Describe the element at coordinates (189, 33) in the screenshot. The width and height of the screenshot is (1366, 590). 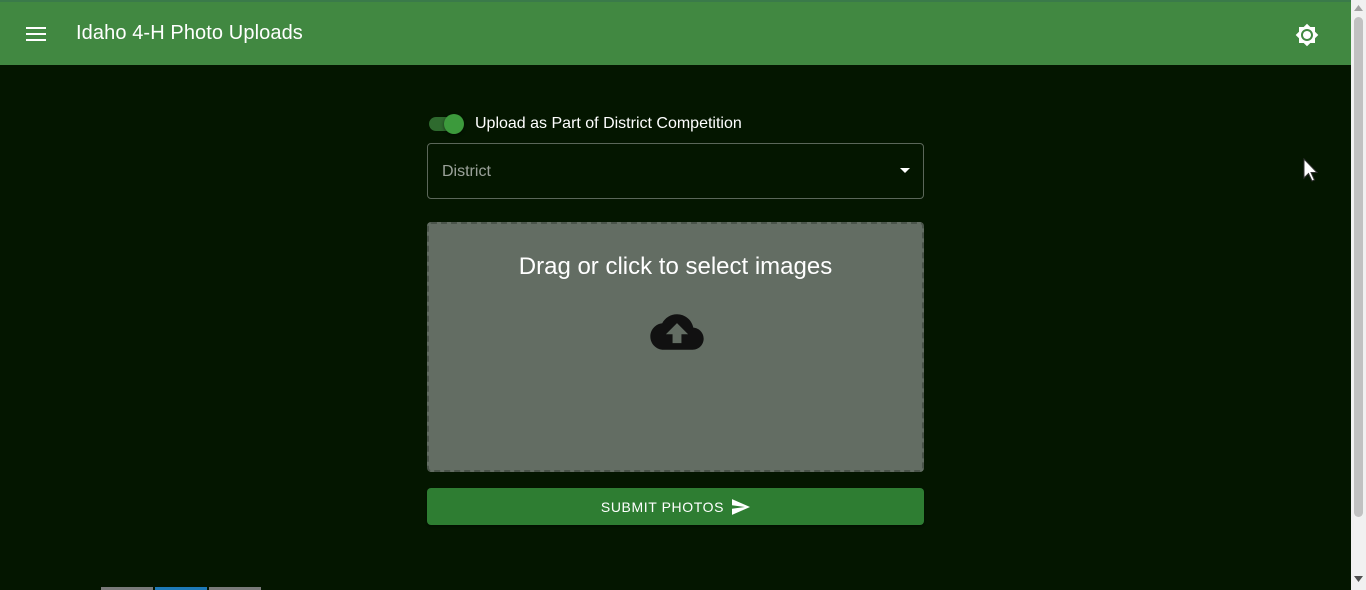
I see `app-title: Idaho 4-H Photo Uploads` at that location.